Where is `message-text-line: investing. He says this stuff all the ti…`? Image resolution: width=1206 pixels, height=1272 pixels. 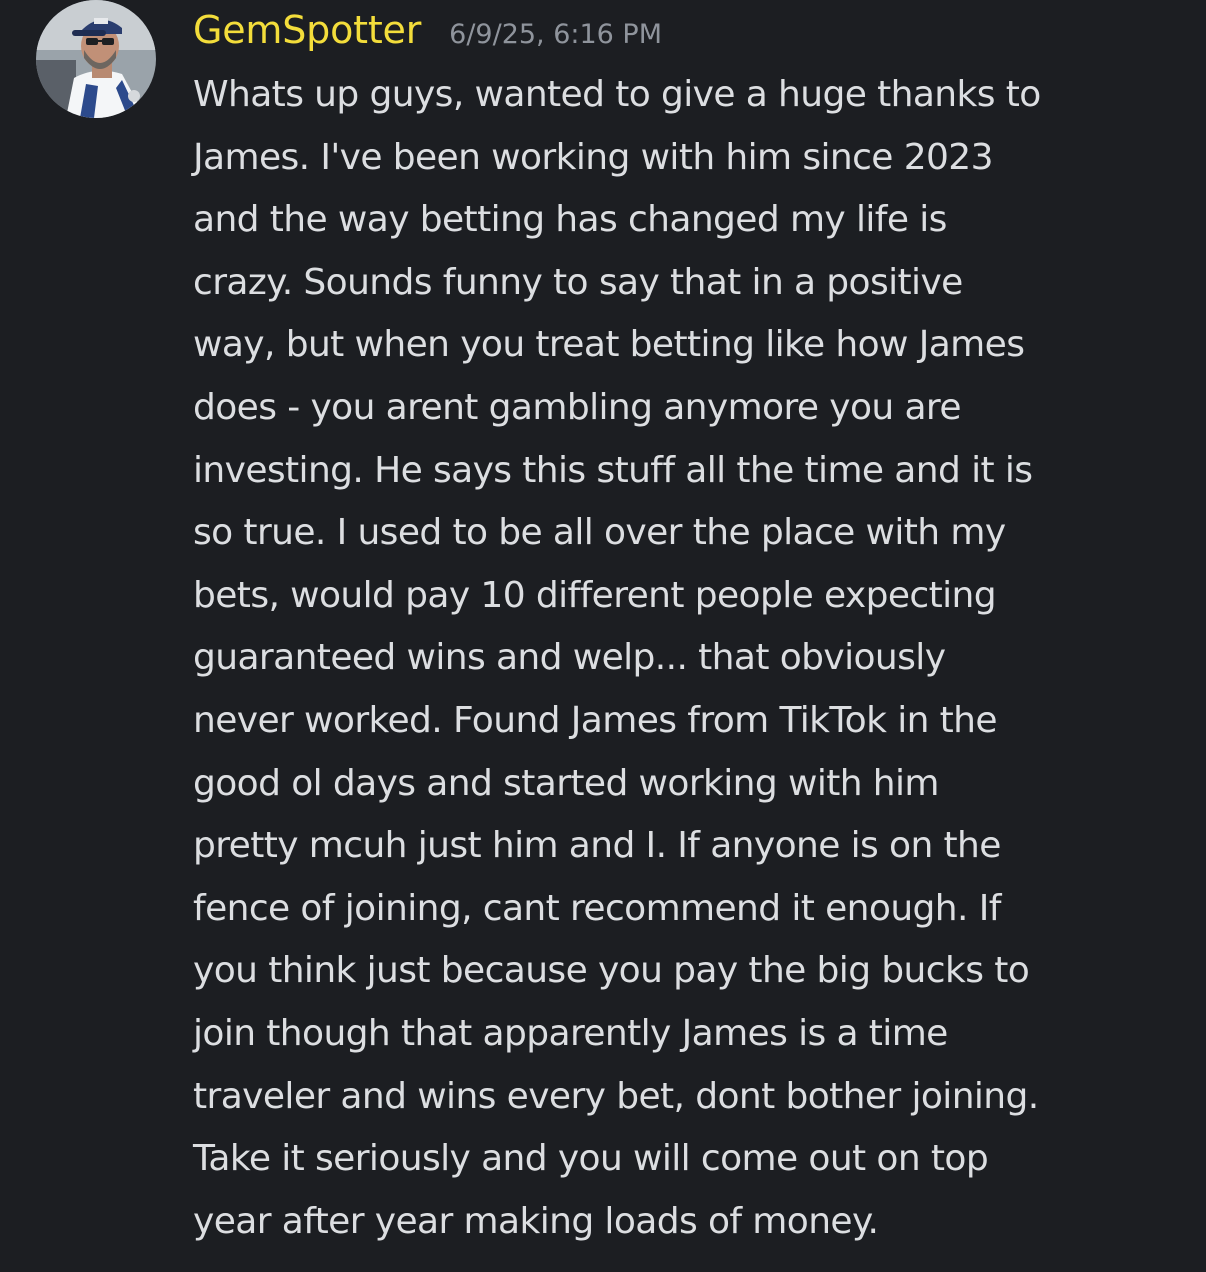 message-text-line: investing. He says this stuff all the ti… is located at coordinates (613, 470).